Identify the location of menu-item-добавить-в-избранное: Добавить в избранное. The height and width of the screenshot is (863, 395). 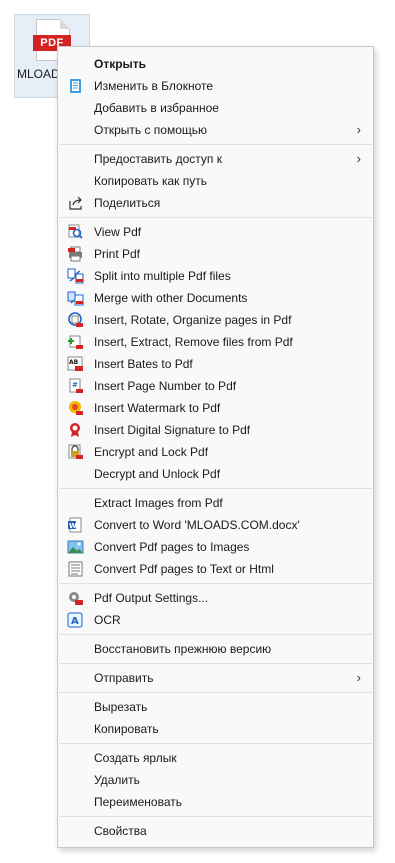
(215, 108).